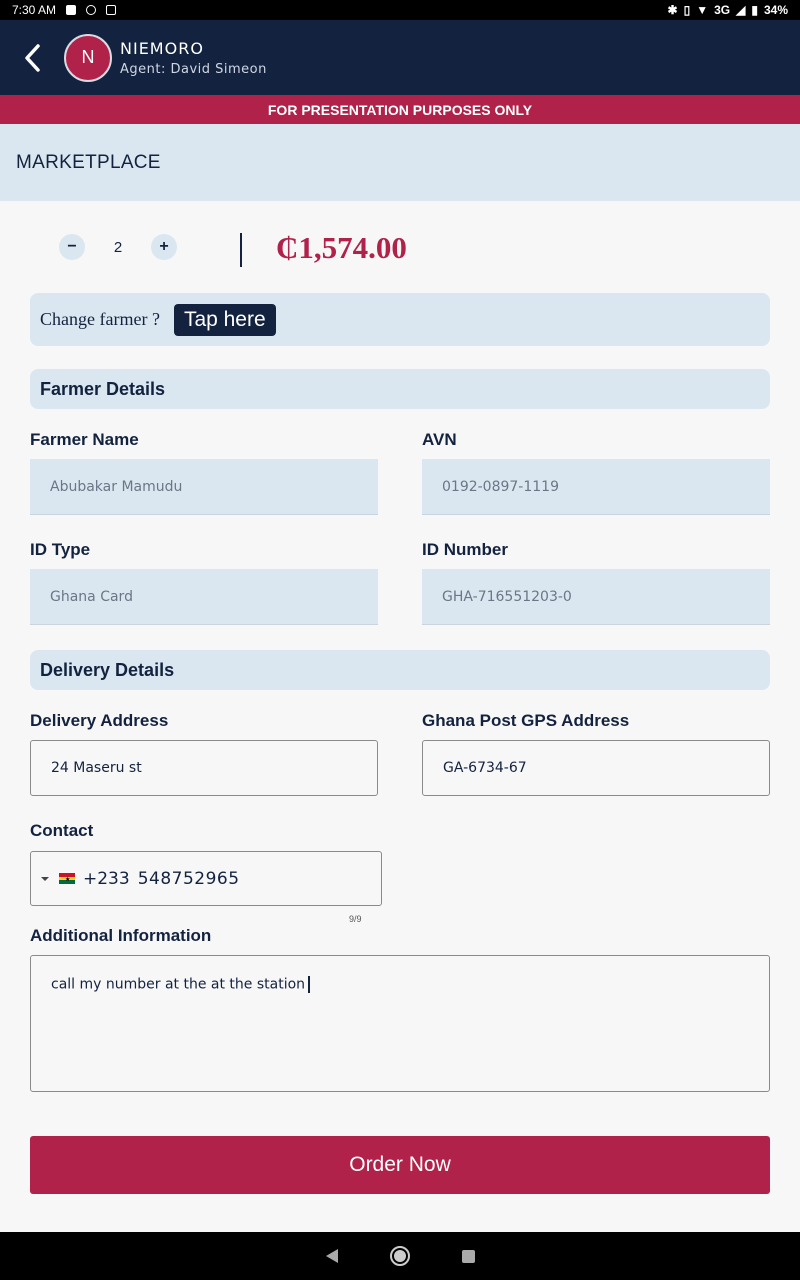 The image size is (800, 1280). What do you see at coordinates (596, 597) in the screenshot?
I see `id-number-field: GHA-716551203-0` at bounding box center [596, 597].